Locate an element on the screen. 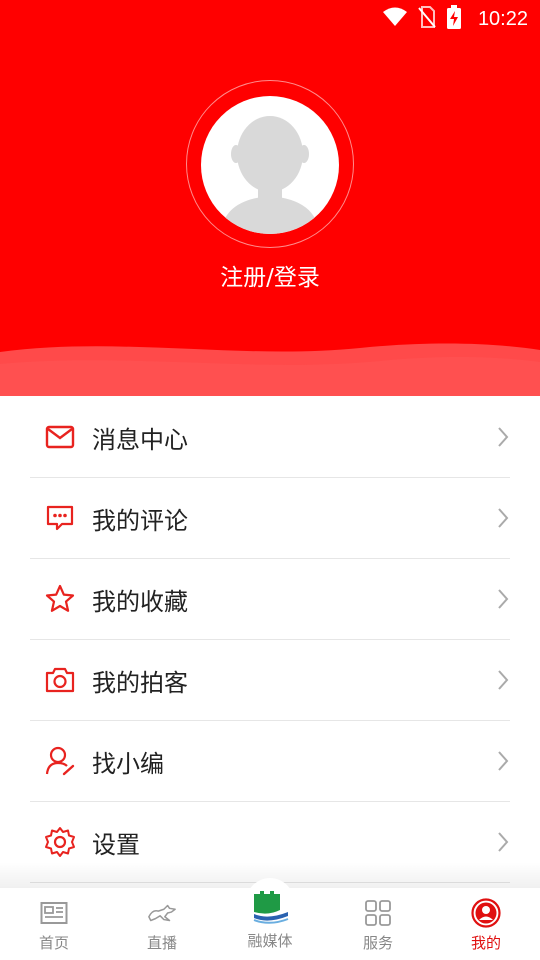 The image size is (540, 960). menu-item-label: 消息中心 is located at coordinates (140, 439).